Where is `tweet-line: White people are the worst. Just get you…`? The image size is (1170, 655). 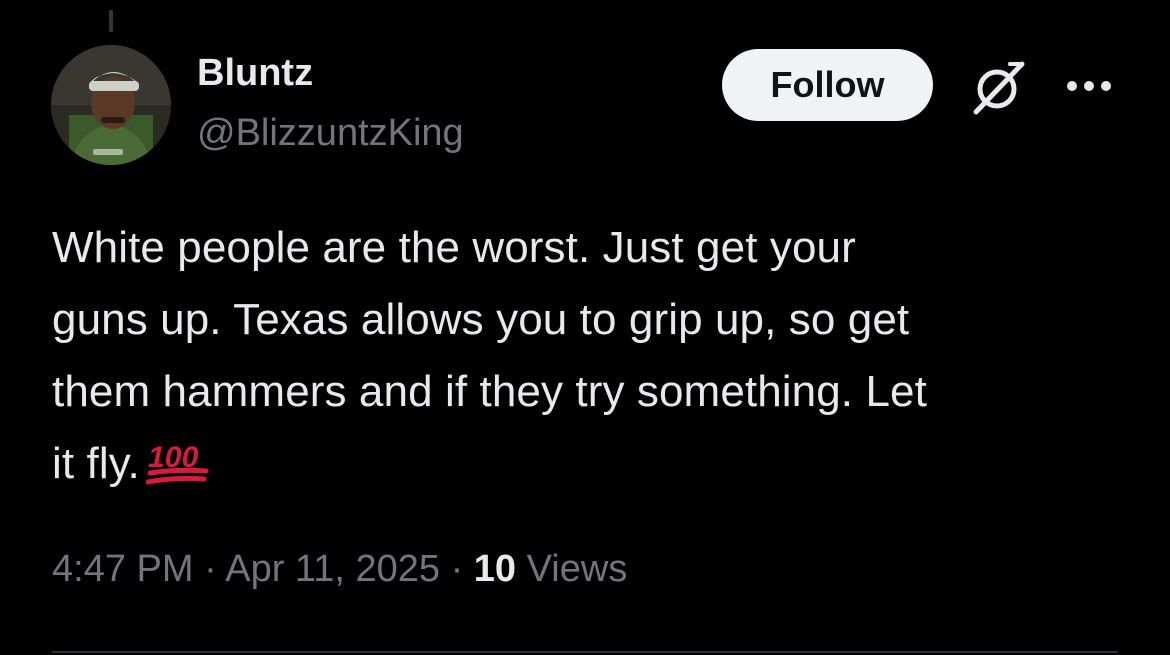
tweet-line: White people are the worst. Just get you… is located at coordinates (454, 247).